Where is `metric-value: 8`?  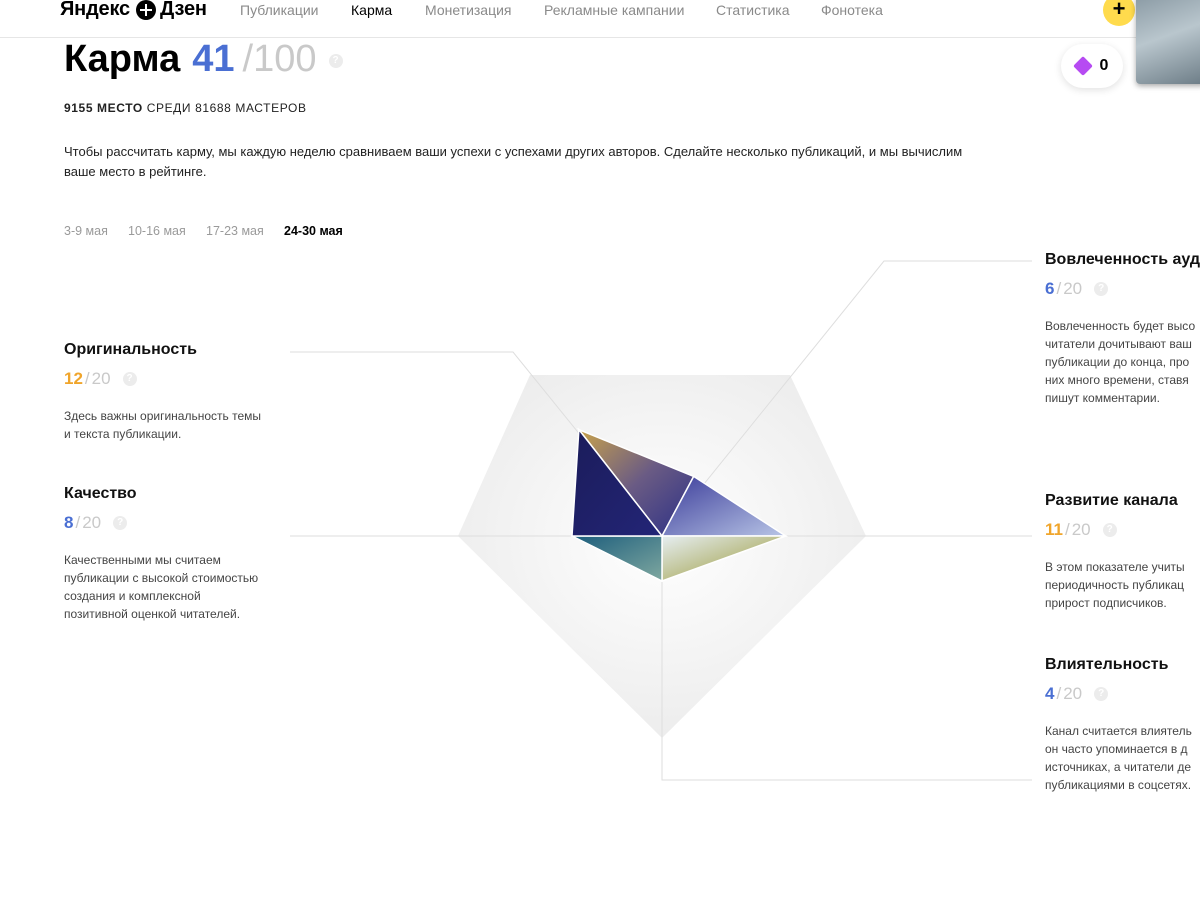
metric-value: 8 is located at coordinates (69, 522).